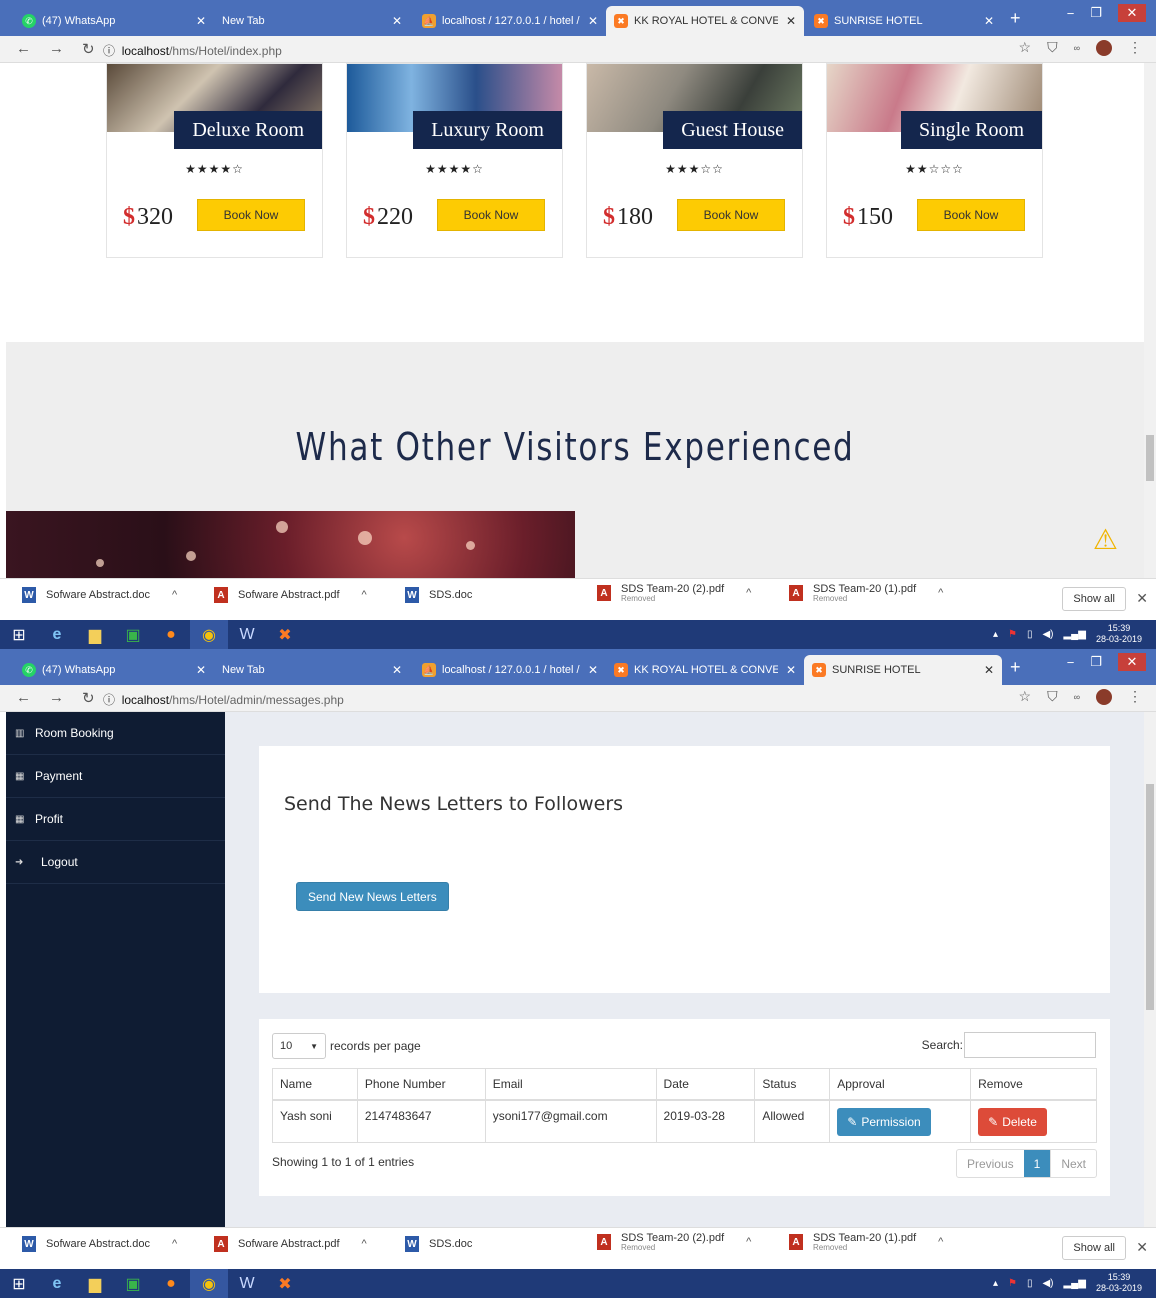 This screenshot has width=1156, height=1298. What do you see at coordinates (315, 1084) in the screenshot?
I see `column-header: Name` at bounding box center [315, 1084].